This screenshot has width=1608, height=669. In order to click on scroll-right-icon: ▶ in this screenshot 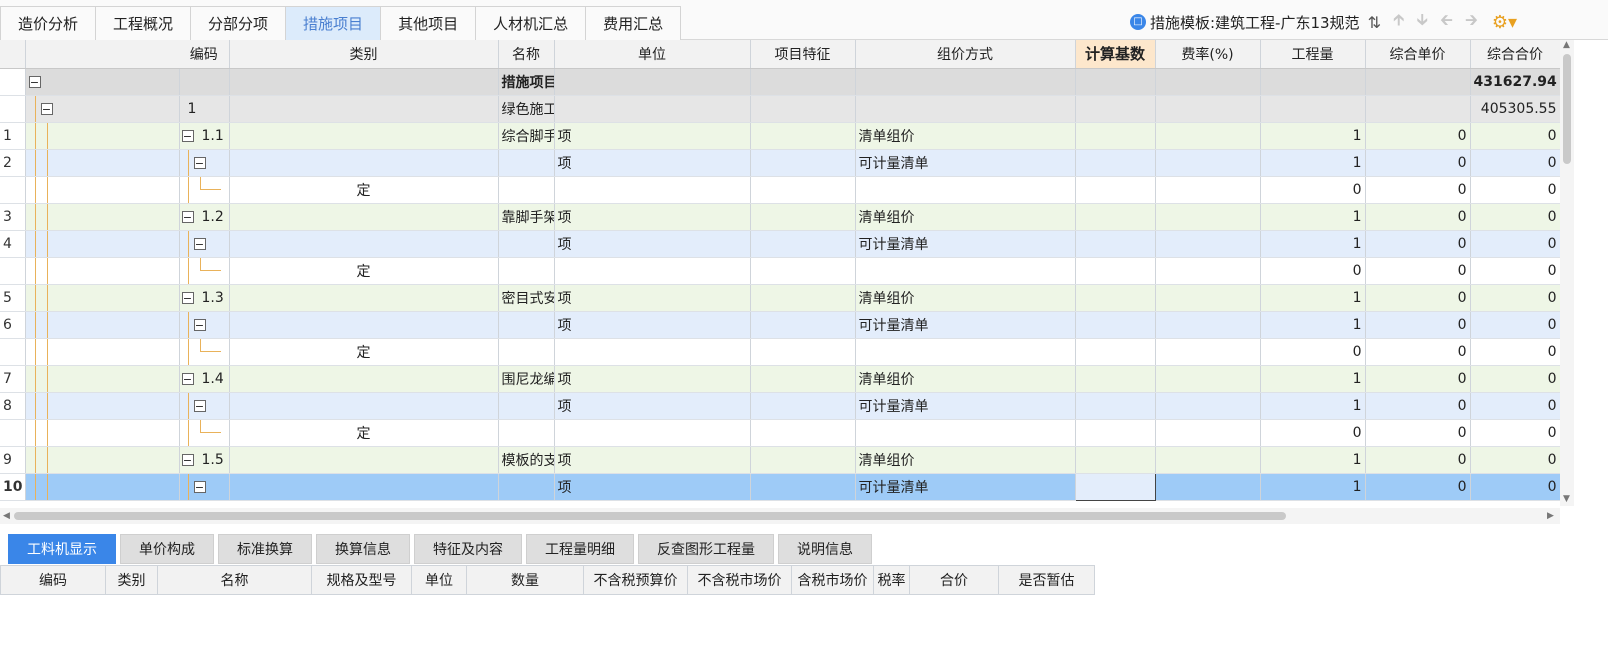, I will do `click(1550, 516)`.